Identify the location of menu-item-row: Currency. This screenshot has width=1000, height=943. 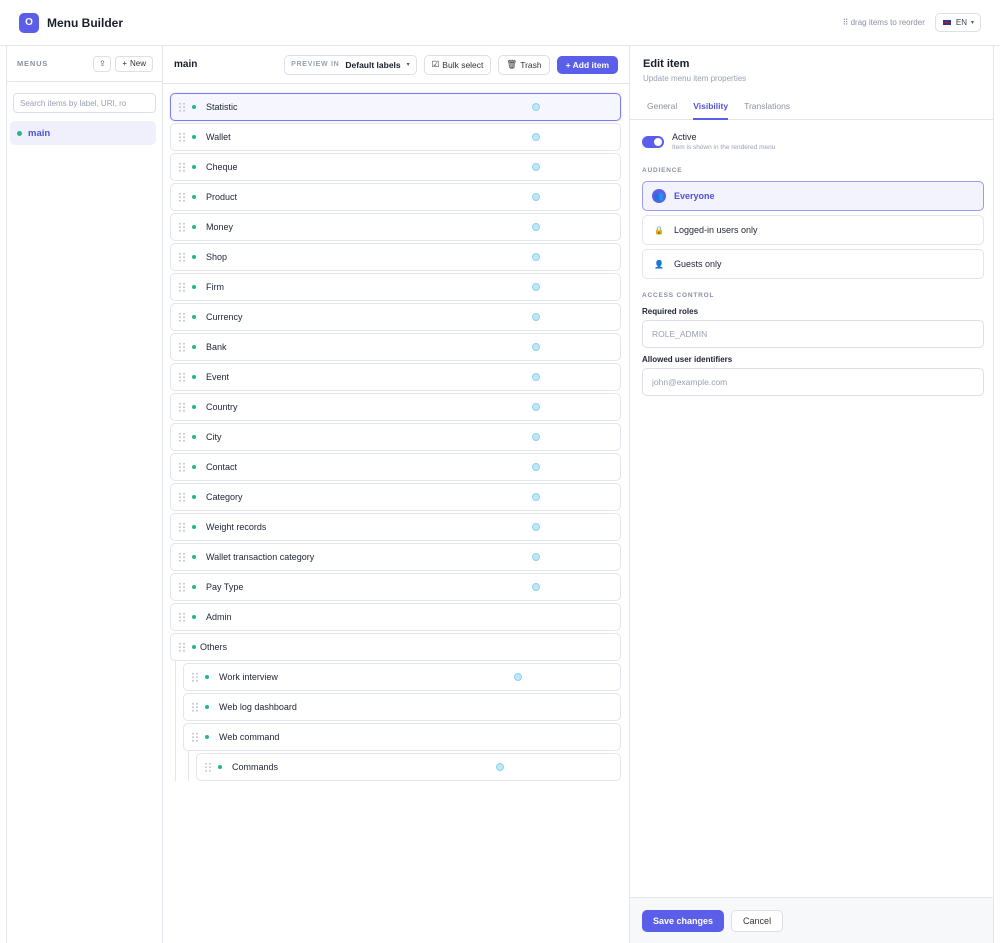
(395, 317).